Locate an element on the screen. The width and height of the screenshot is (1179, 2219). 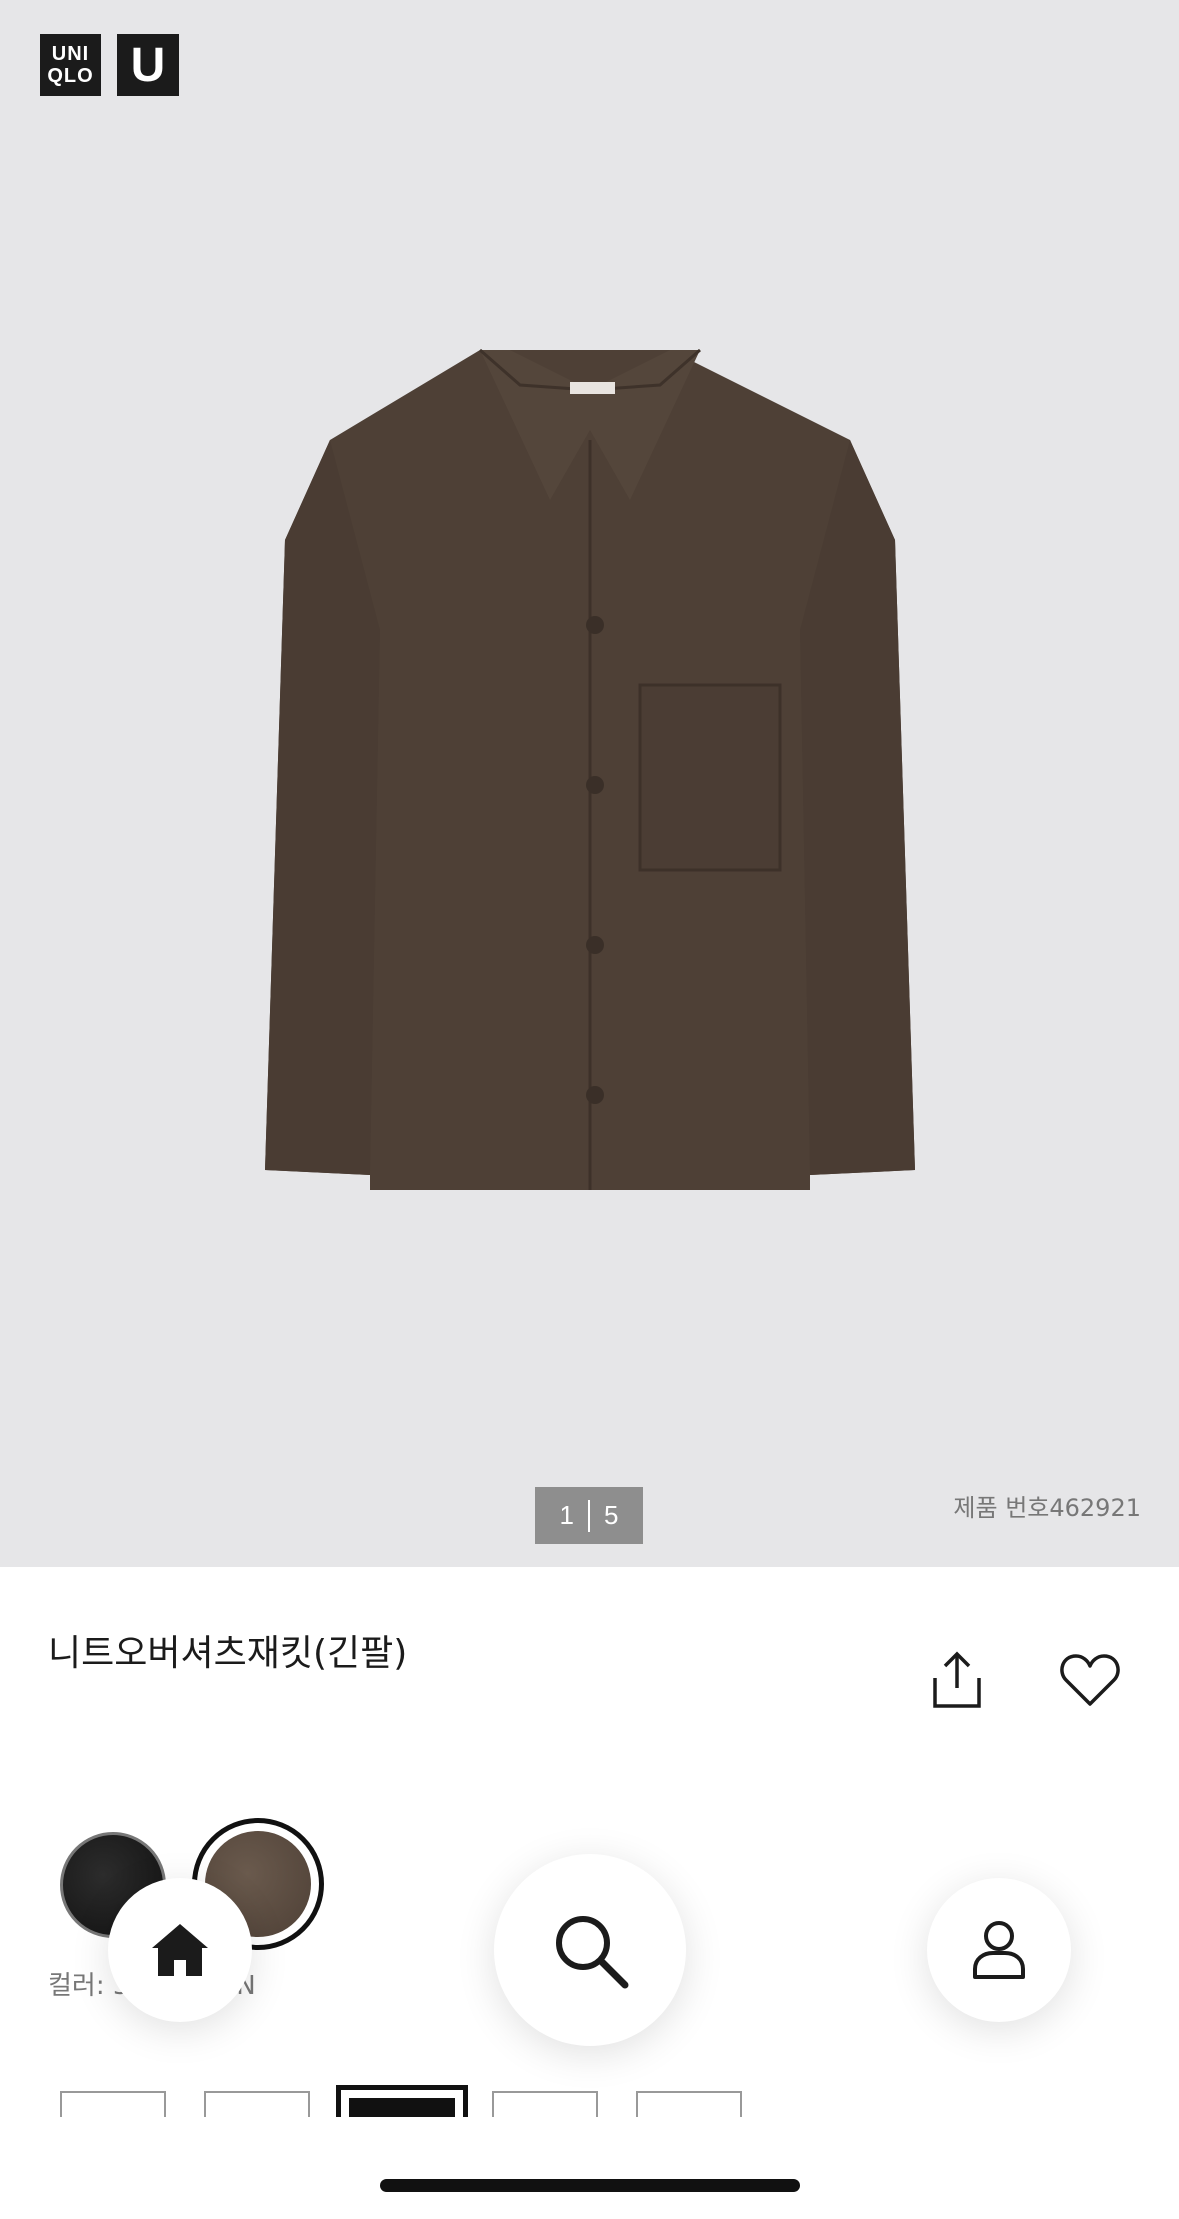
share-icon is located at coordinates (957, 1679).